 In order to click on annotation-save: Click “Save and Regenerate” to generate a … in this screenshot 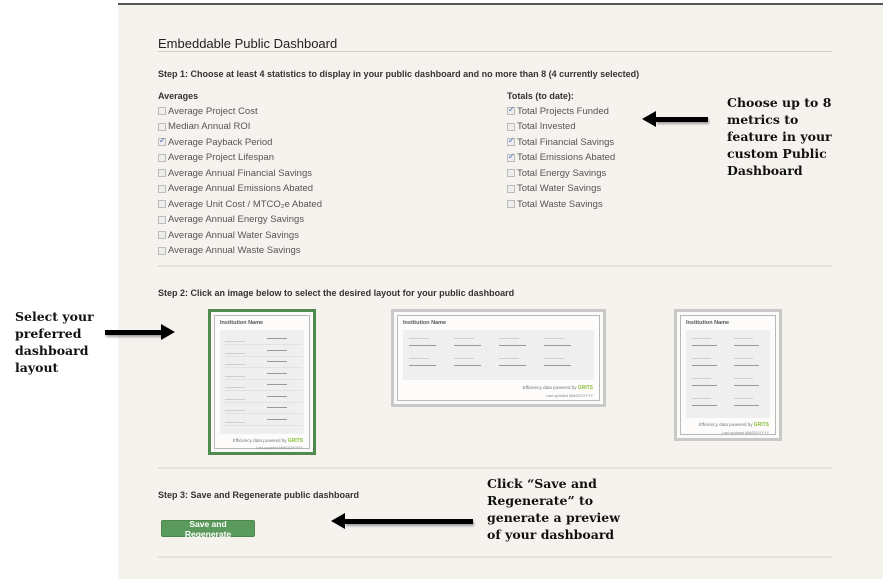, I will do `click(553, 509)`.